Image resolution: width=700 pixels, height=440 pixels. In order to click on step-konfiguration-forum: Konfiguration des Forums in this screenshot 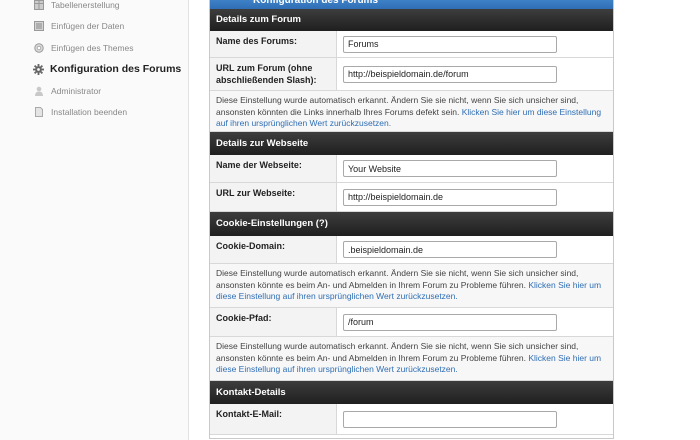, I will do `click(107, 70)`.